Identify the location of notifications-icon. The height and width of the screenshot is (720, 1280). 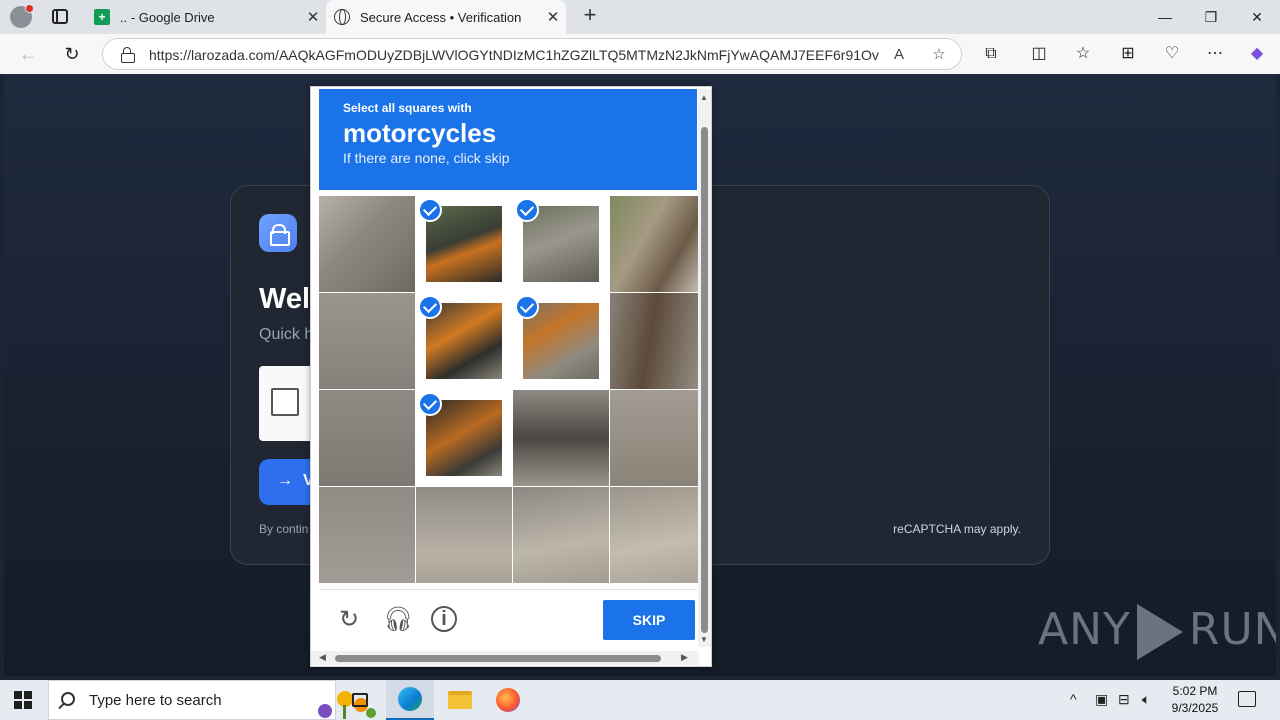
(1247, 699).